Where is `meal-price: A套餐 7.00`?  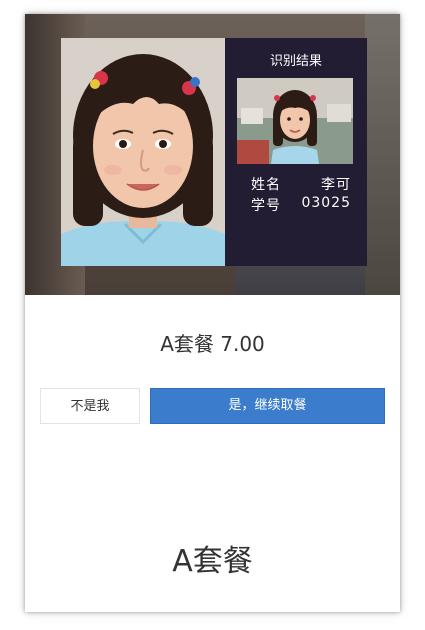 meal-price: A套餐 7.00 is located at coordinates (212, 344).